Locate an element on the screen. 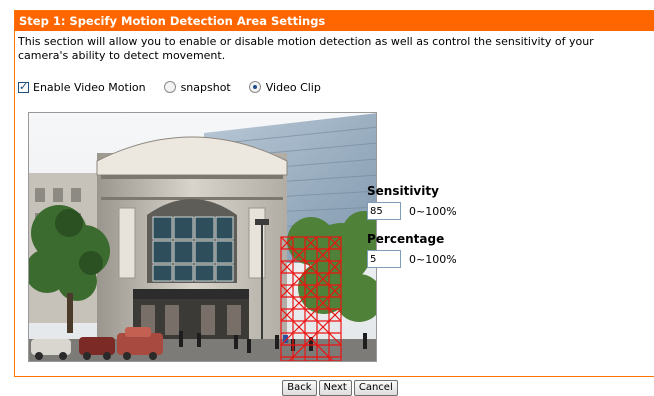 The height and width of the screenshot is (396, 654). back-button: Back is located at coordinates (299, 388).